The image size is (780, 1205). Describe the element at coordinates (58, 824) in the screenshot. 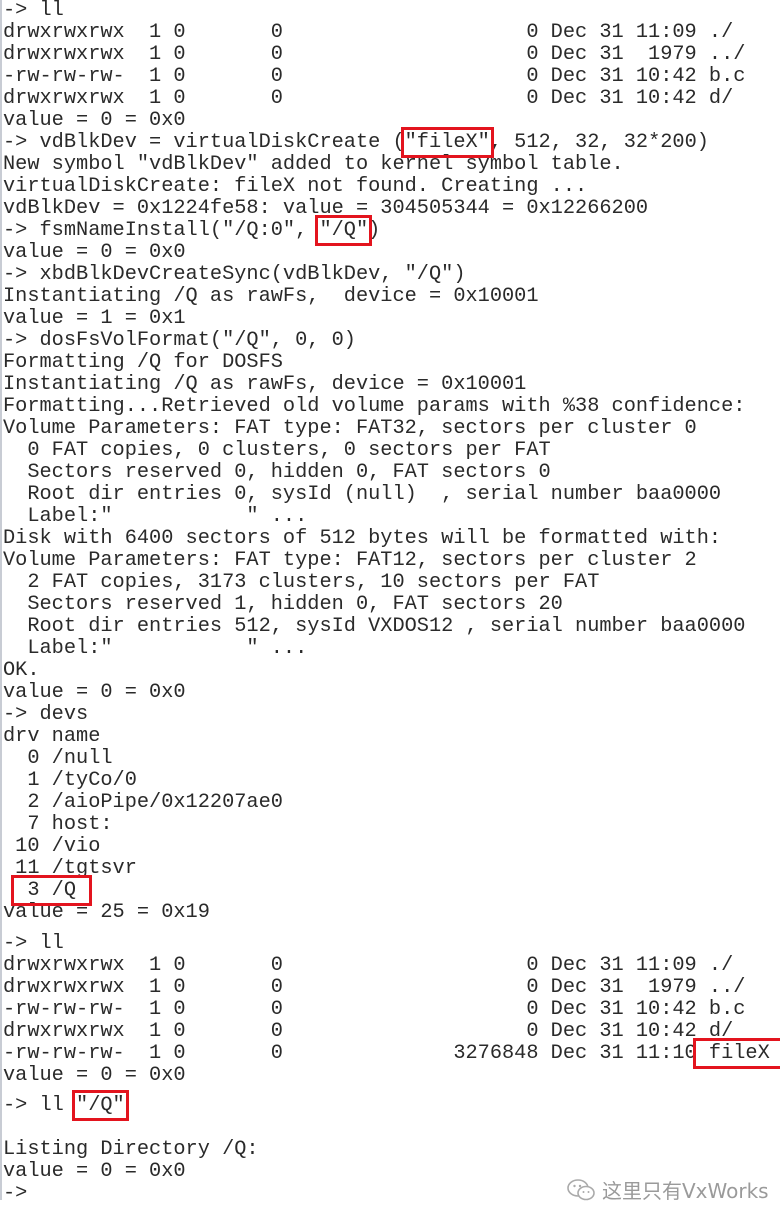

I see `terminal-line: 7 host:` at that location.